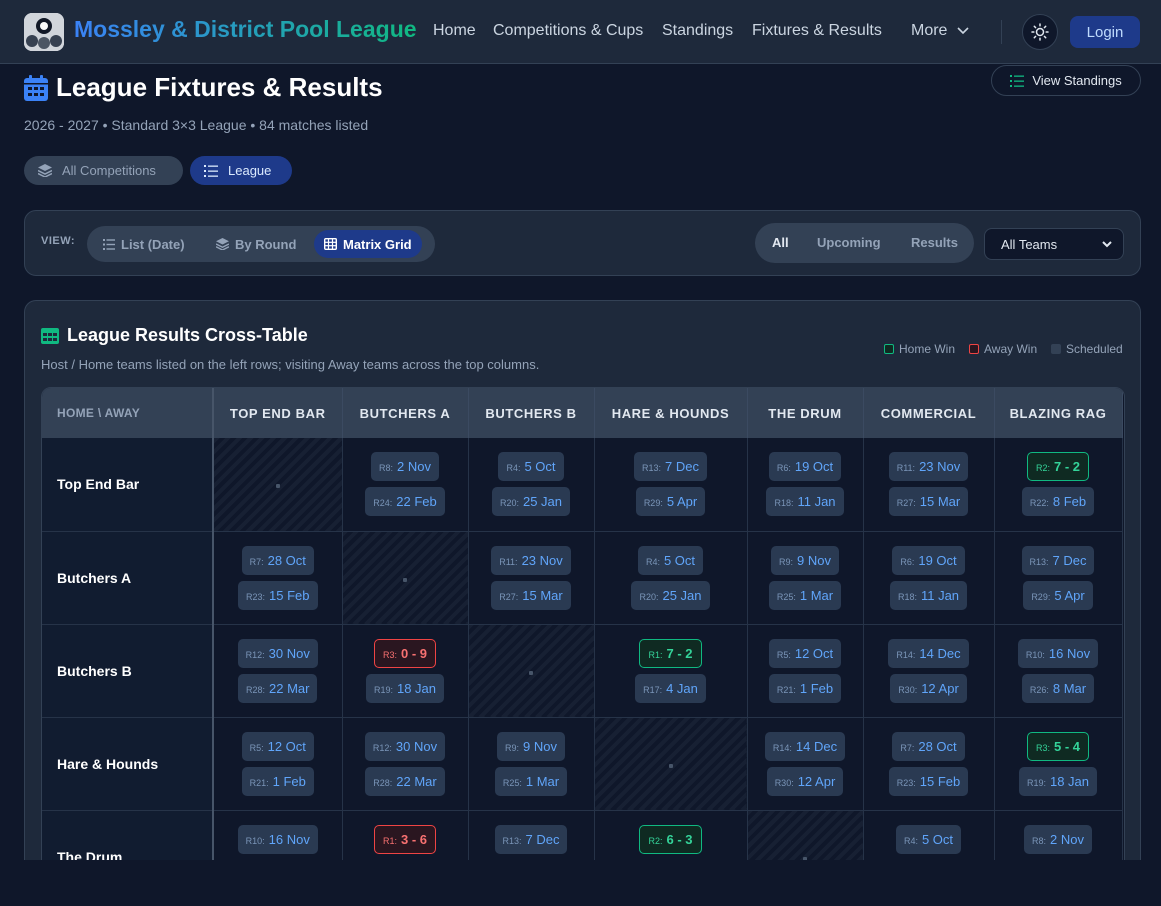 The width and height of the screenshot is (1161, 906). I want to click on login-button: Login, so click(1105, 32).